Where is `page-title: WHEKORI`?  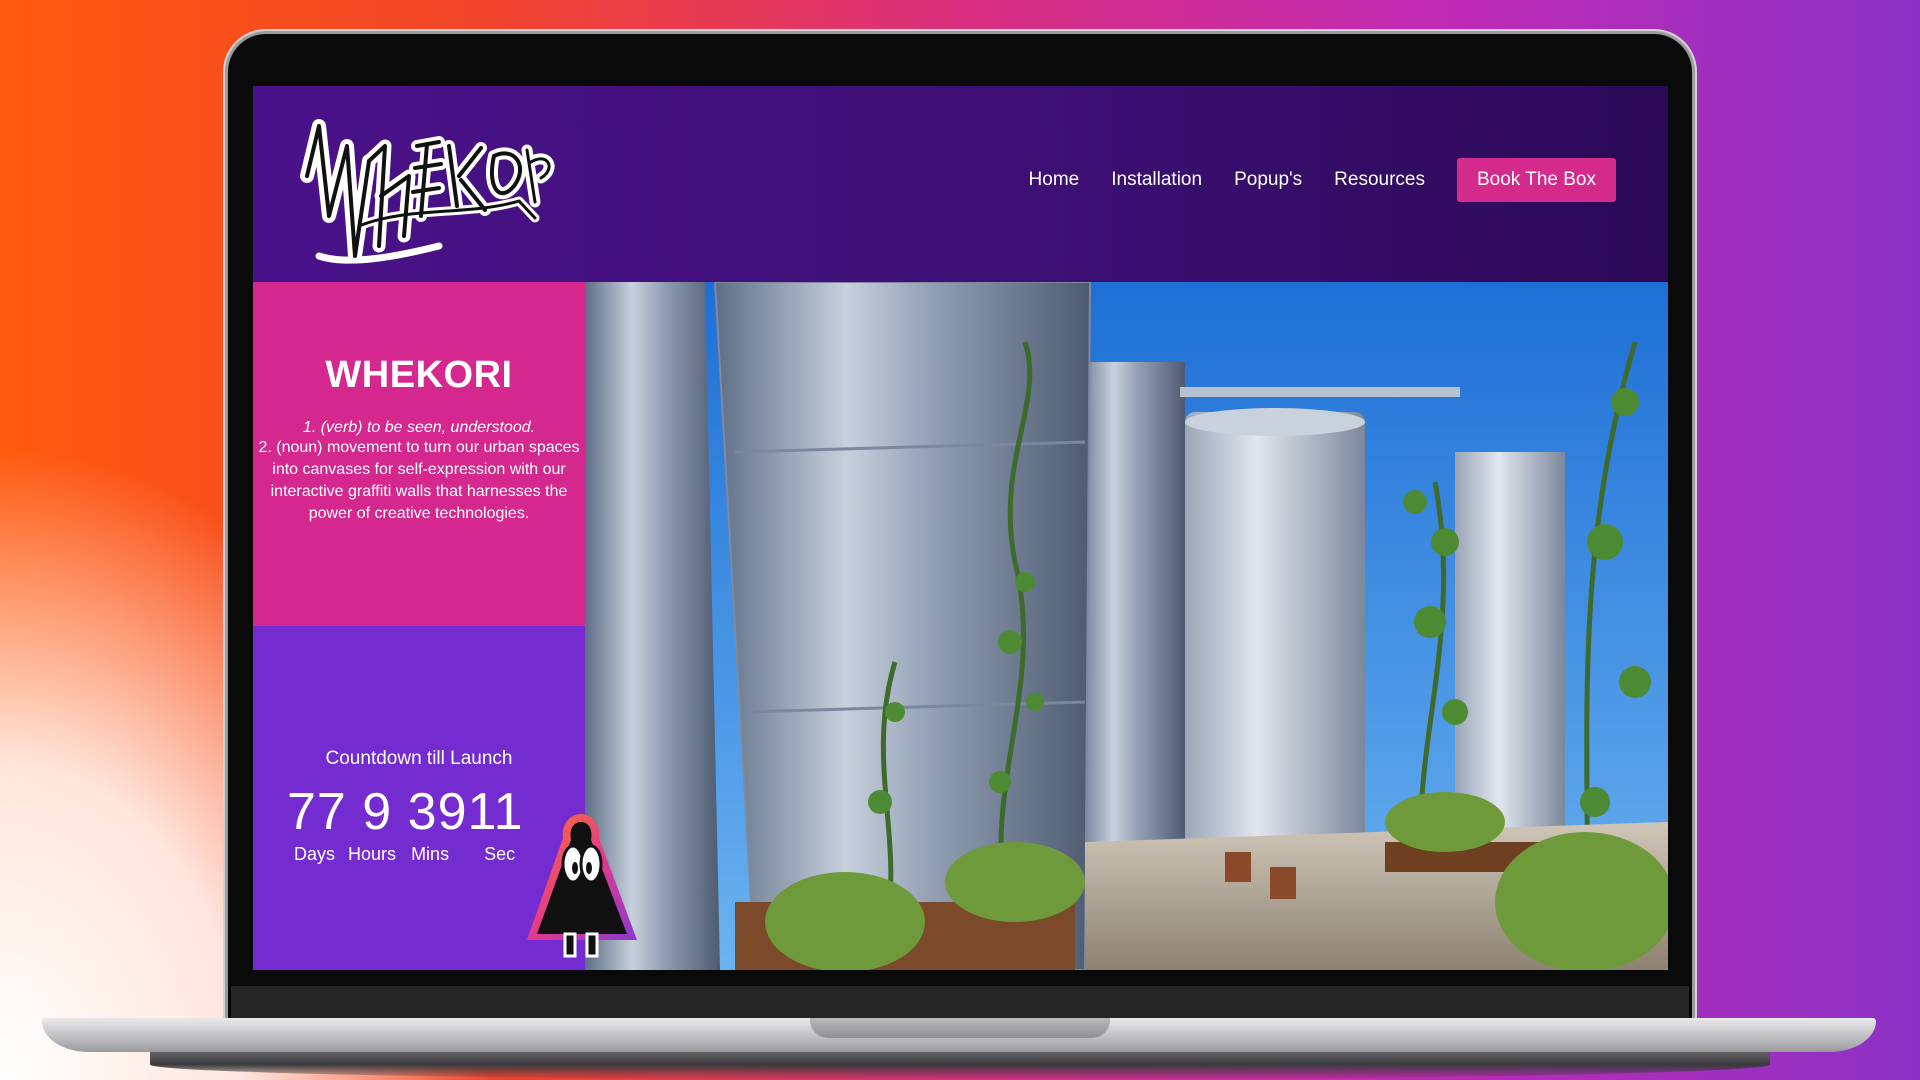
page-title: WHEKORI is located at coordinates (419, 375).